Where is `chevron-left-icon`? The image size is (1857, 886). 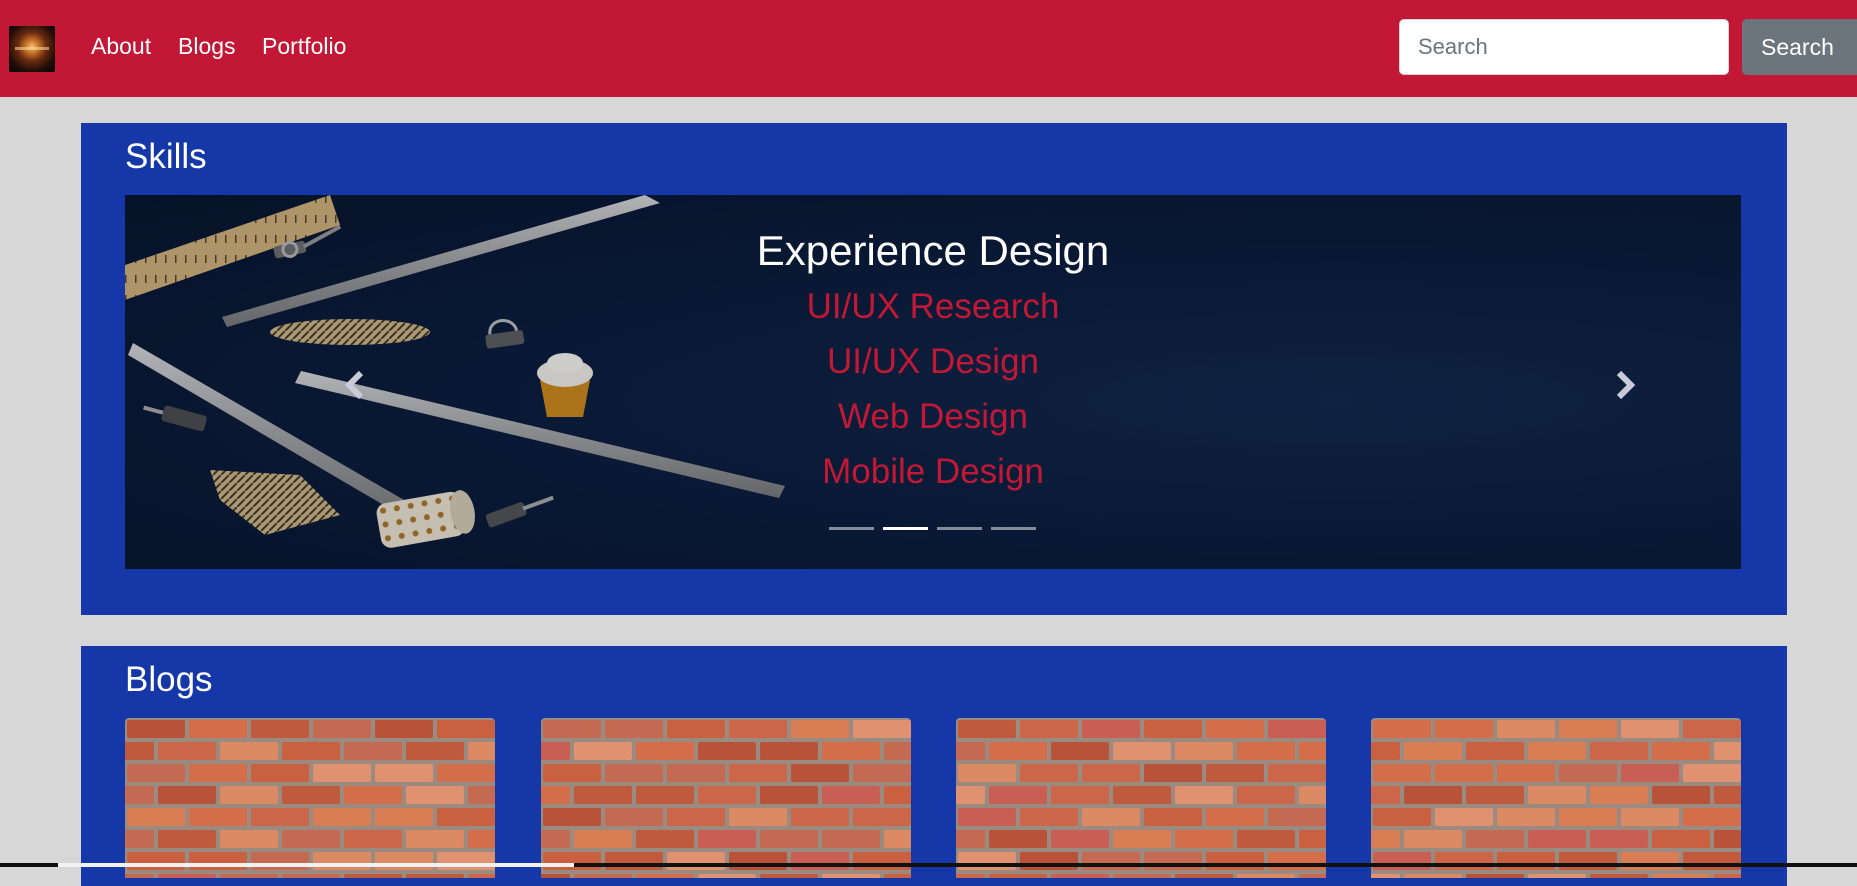
chevron-left-icon is located at coordinates (354, 385).